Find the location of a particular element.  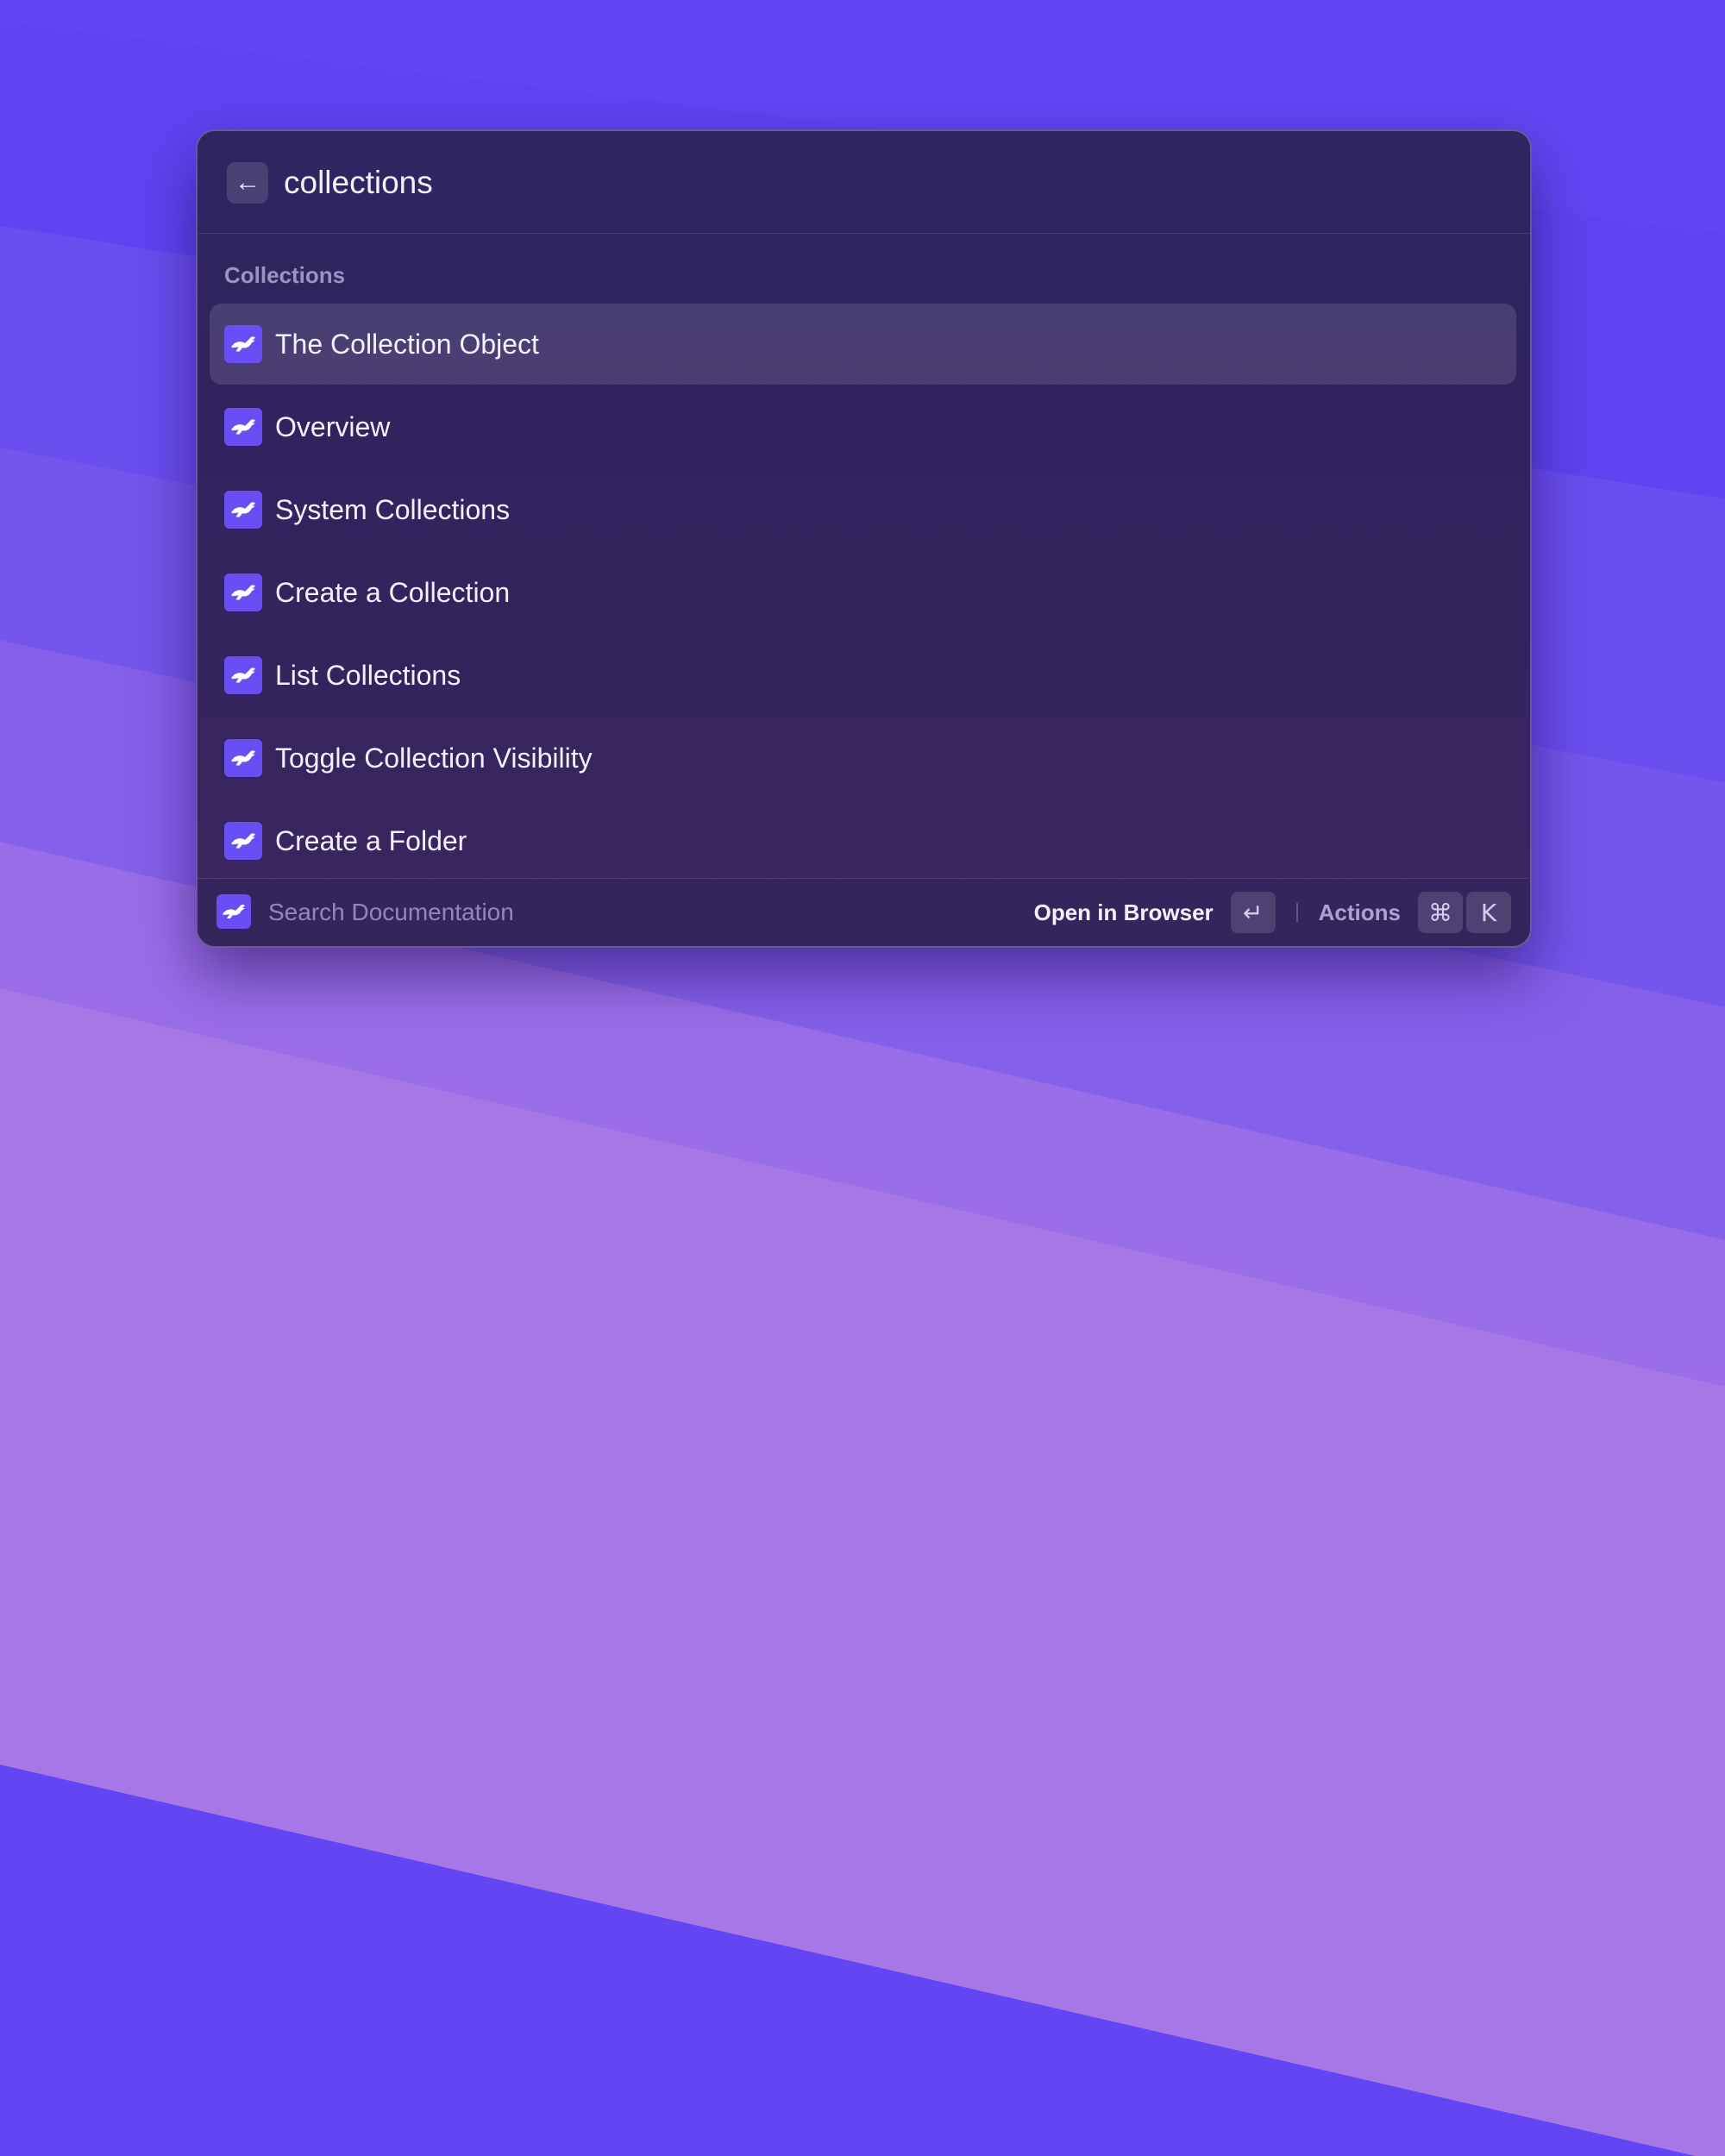

list-item: Create a Folder is located at coordinates (863, 840).